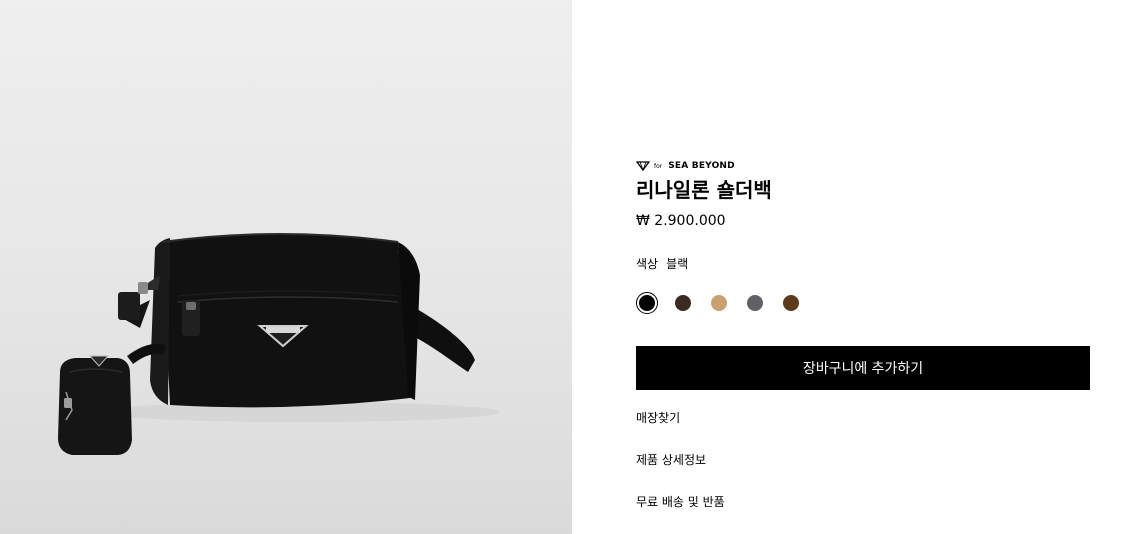 The image size is (1142, 534). I want to click on color-swatches, so click(719, 303).